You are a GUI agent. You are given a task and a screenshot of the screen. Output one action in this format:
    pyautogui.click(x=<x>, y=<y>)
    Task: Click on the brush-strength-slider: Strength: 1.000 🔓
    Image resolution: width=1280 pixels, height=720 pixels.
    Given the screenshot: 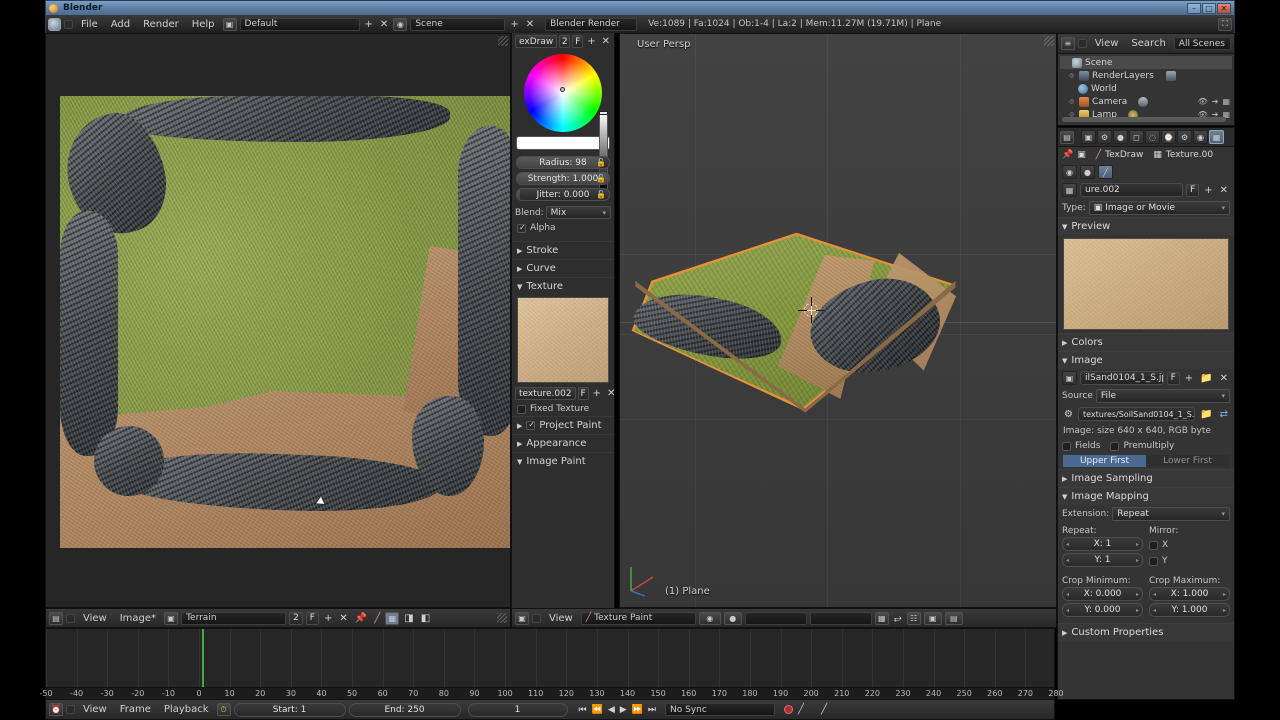 What is the action you would take?
    pyautogui.click(x=563, y=178)
    